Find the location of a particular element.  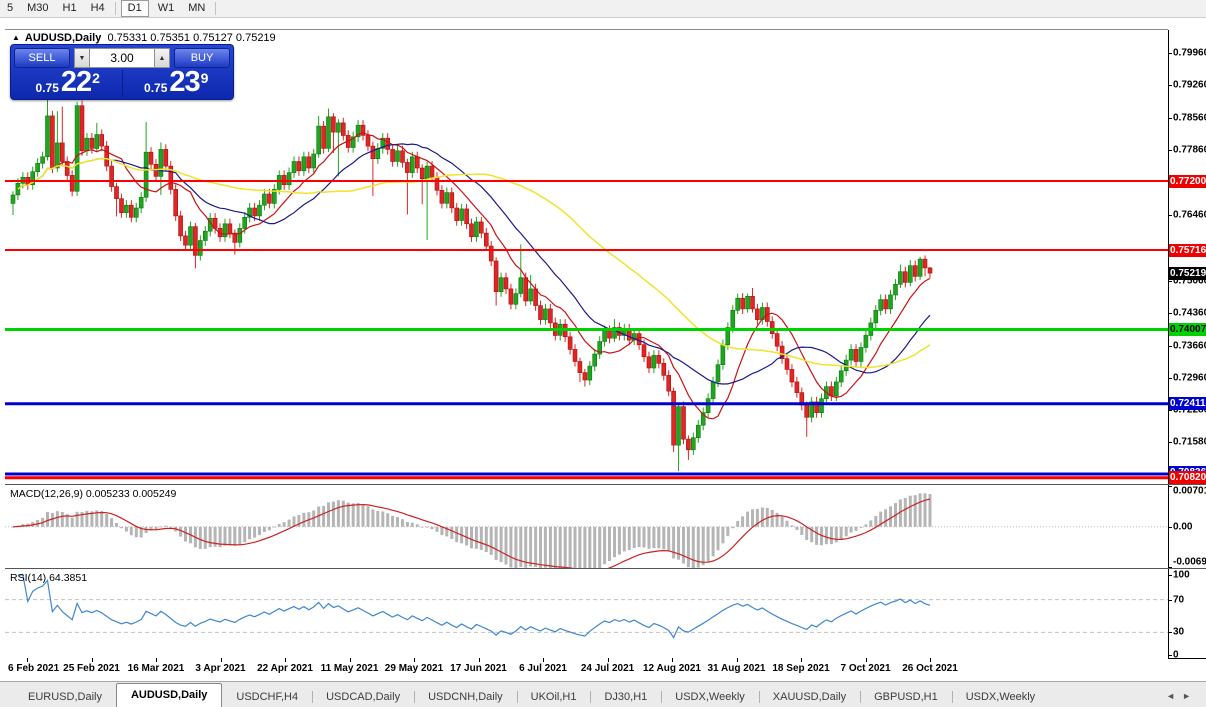

macd-label: MACD(12,26,9) 0.005233 0.005249 is located at coordinates (93, 494).